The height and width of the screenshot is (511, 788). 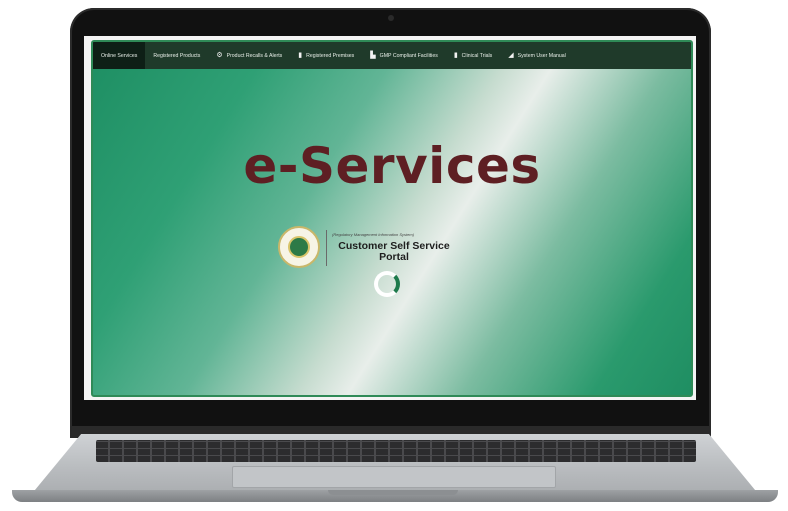 I want to click on nav-label: Online Services, so click(x=119, y=55).